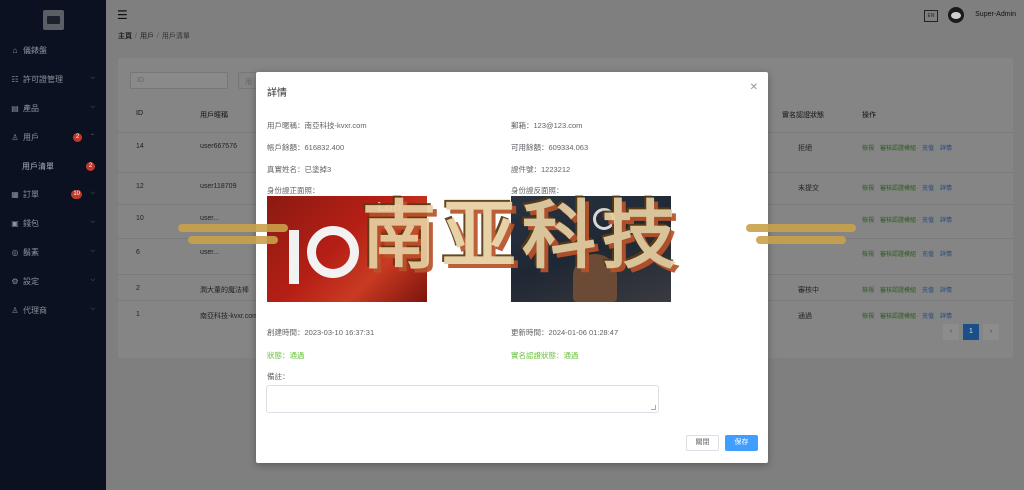  Describe the element at coordinates (741, 443) in the screenshot. I see `save-button: 保存` at that location.